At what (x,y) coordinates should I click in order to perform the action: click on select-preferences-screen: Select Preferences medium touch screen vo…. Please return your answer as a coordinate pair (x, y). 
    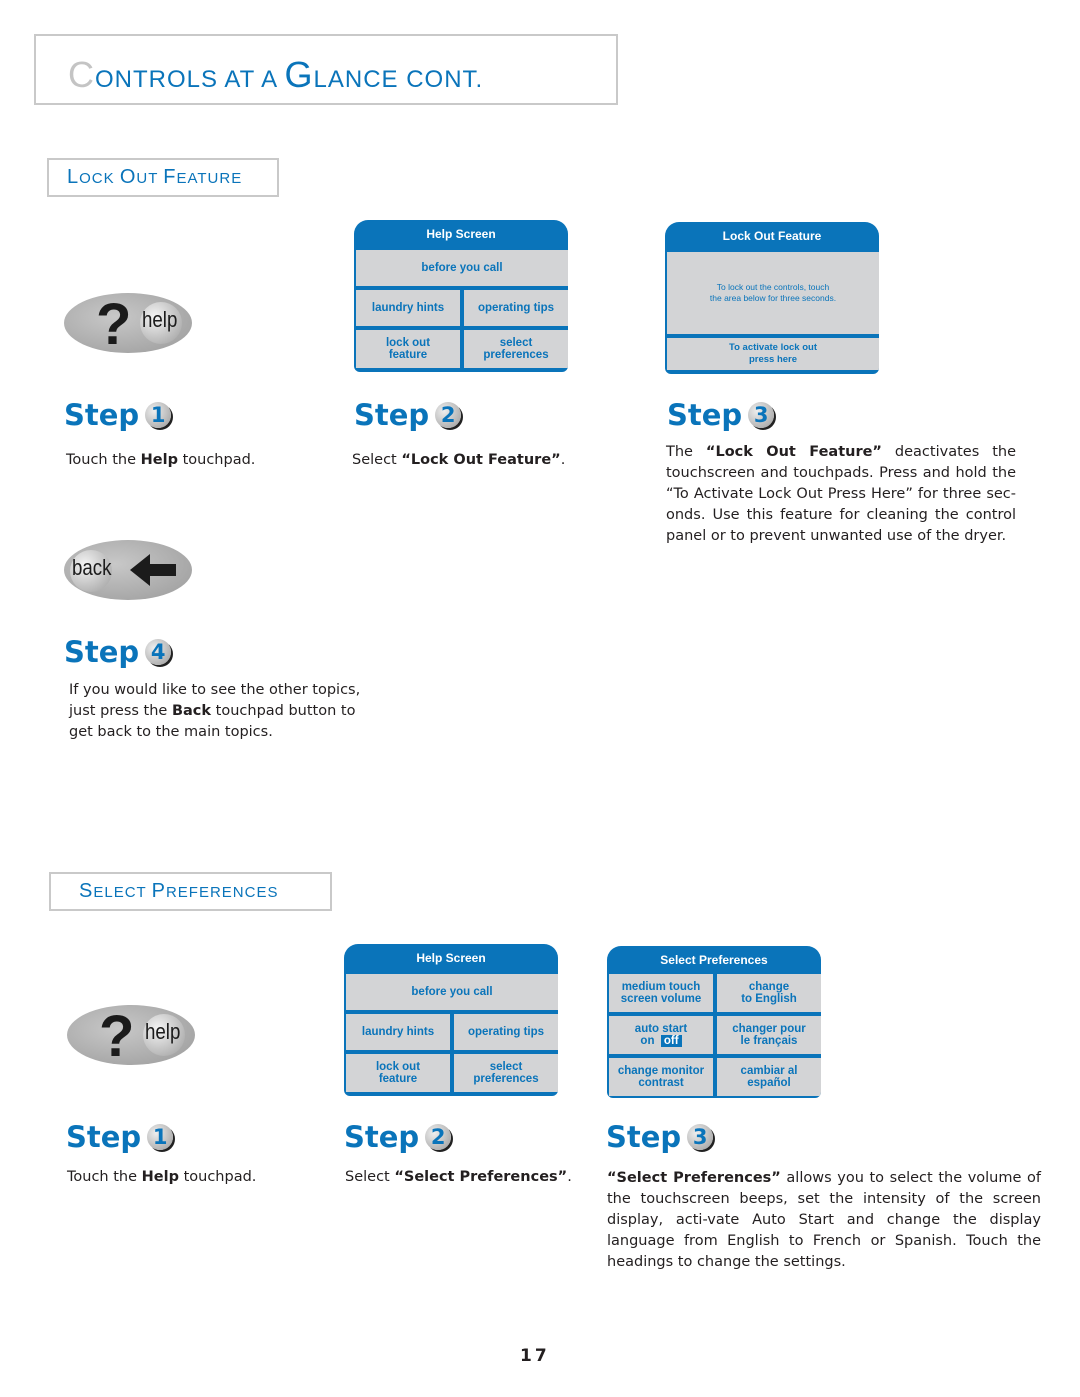
    Looking at the image, I should click on (714, 1022).